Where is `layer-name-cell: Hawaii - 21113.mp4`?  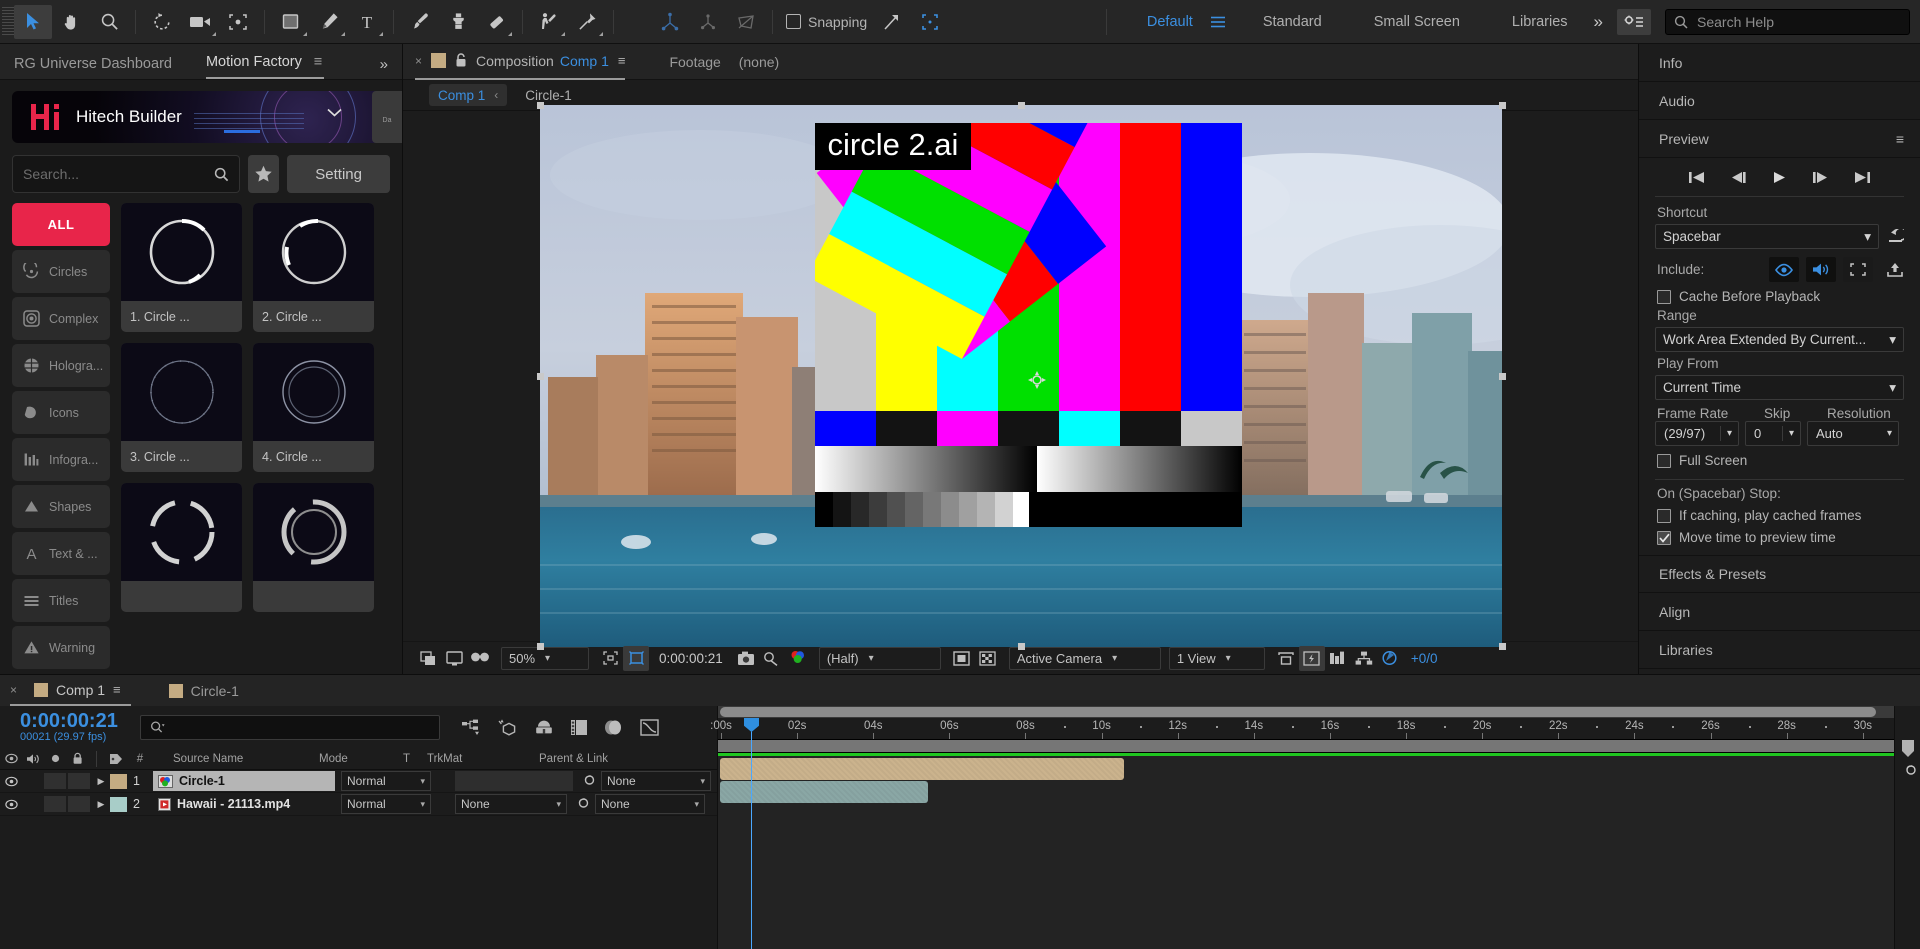 layer-name-cell: Hawaii - 21113.mp4 is located at coordinates (244, 804).